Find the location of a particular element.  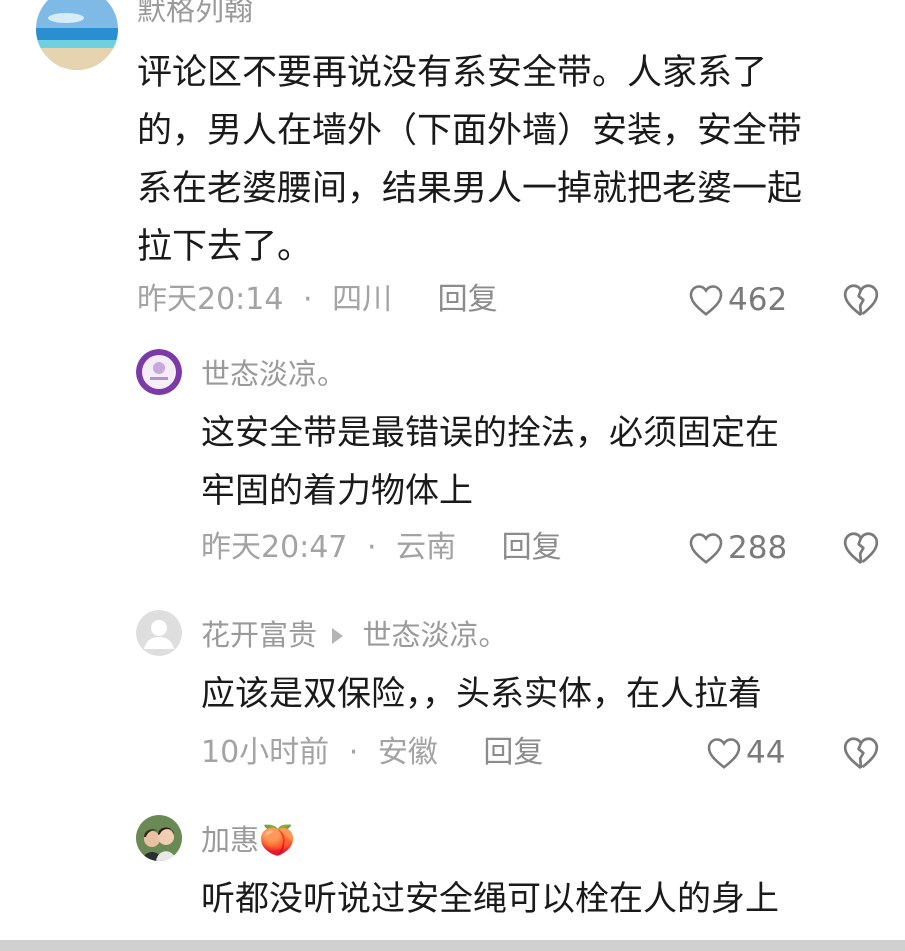

comment-meta: 昨天20:47 · 云南 回复 is located at coordinates (381, 548).